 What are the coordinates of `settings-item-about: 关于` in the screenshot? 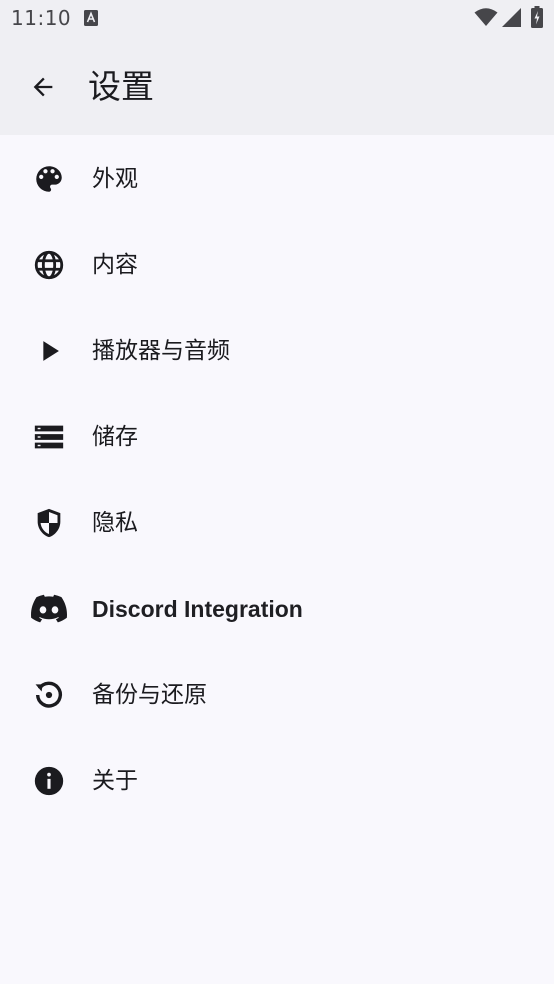 It's located at (277, 780).